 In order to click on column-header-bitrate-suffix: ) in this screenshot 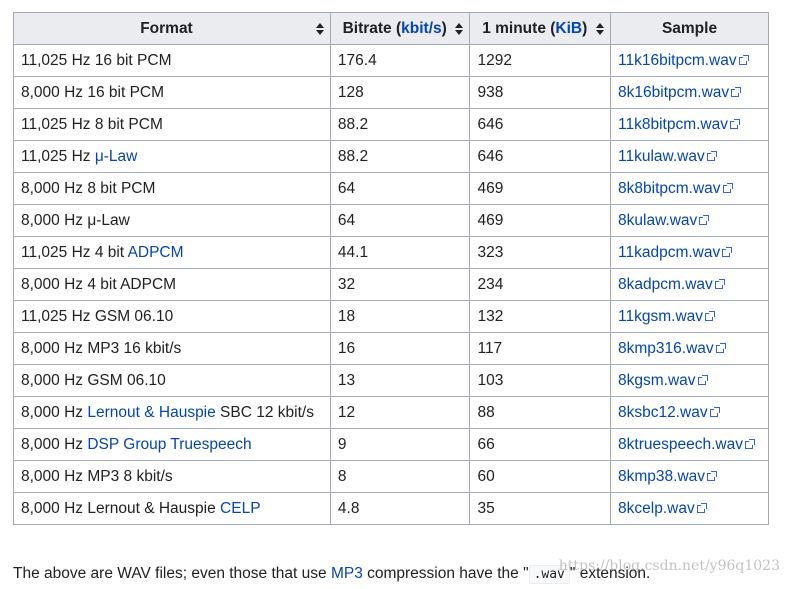, I will do `click(444, 28)`.